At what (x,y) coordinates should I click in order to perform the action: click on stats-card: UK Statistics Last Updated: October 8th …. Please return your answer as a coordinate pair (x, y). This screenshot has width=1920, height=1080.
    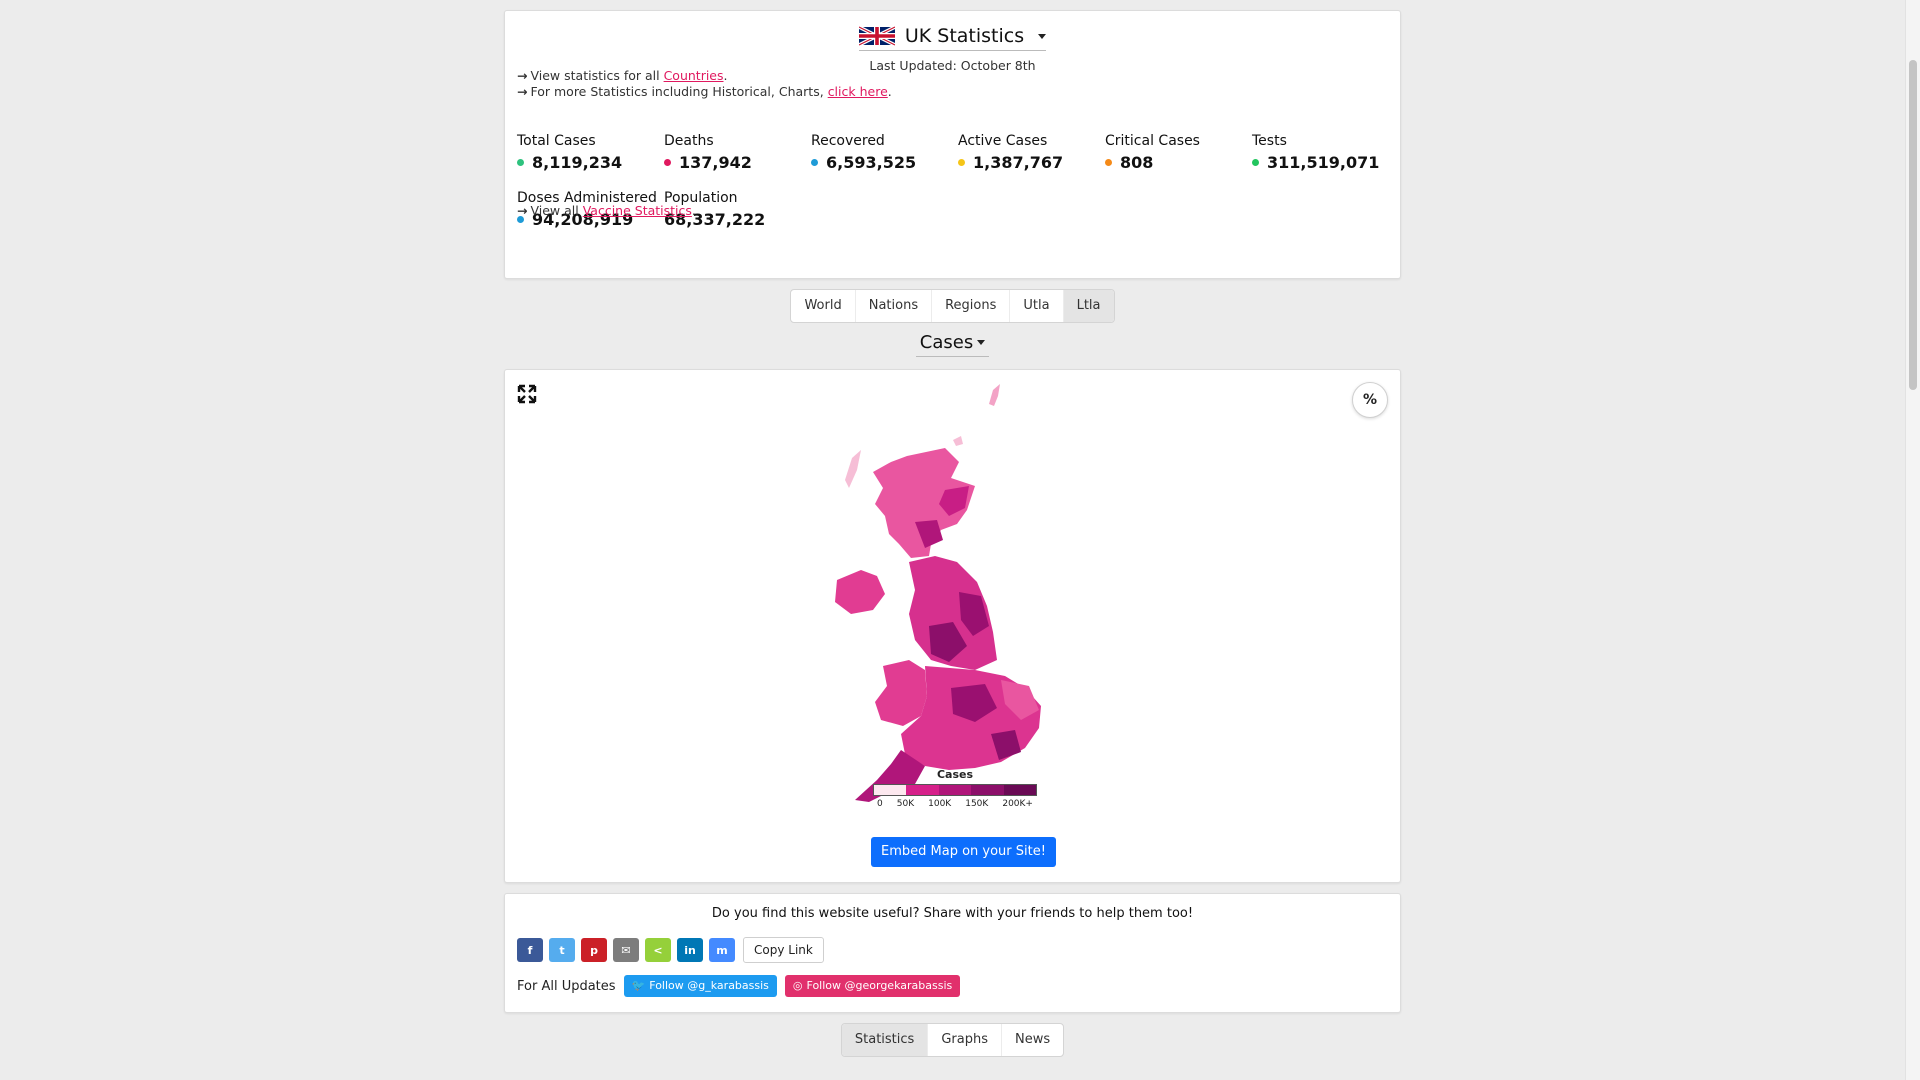
    Looking at the image, I should click on (952, 144).